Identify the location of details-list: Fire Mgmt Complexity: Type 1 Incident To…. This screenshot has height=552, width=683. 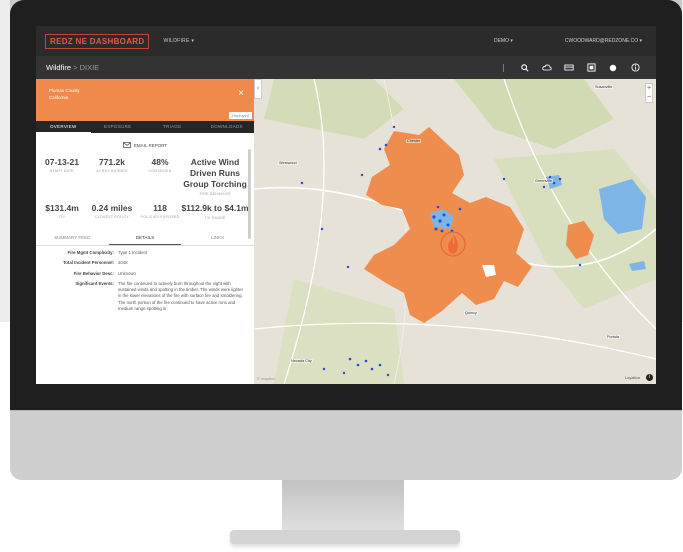
(145, 279).